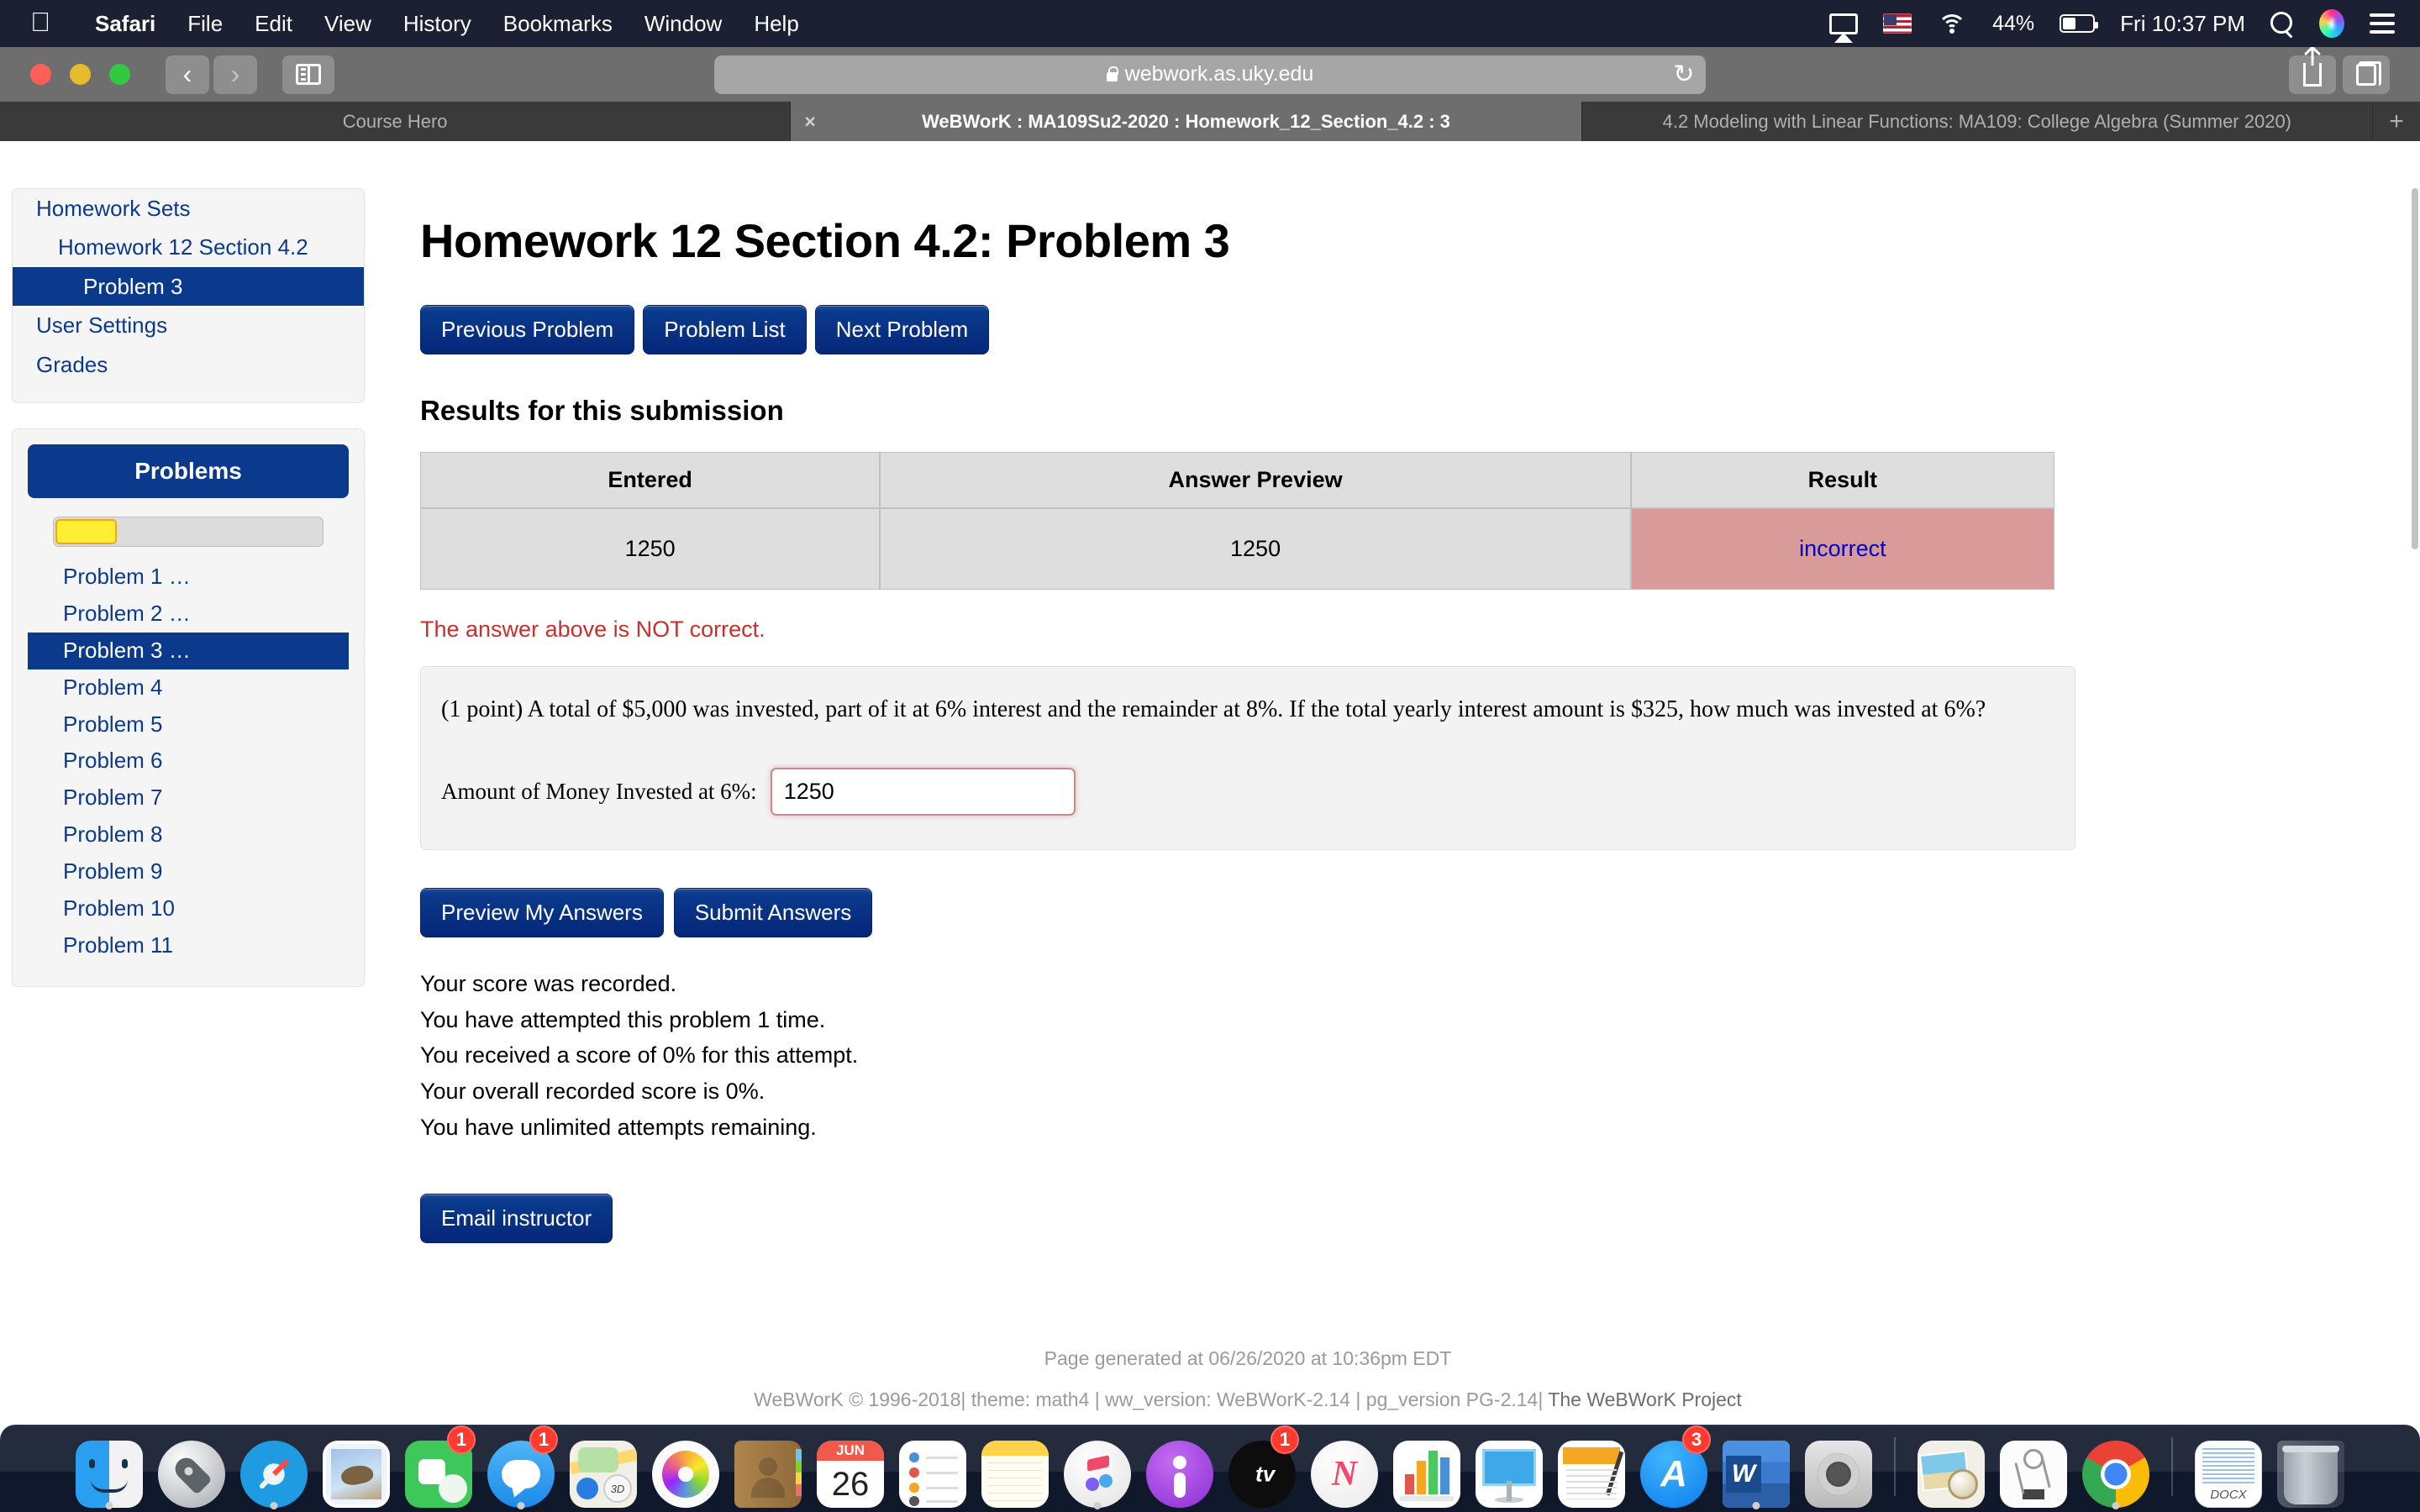 This screenshot has width=2420, height=1512. What do you see at coordinates (356, 1467) in the screenshot?
I see `dock-item-mail` at bounding box center [356, 1467].